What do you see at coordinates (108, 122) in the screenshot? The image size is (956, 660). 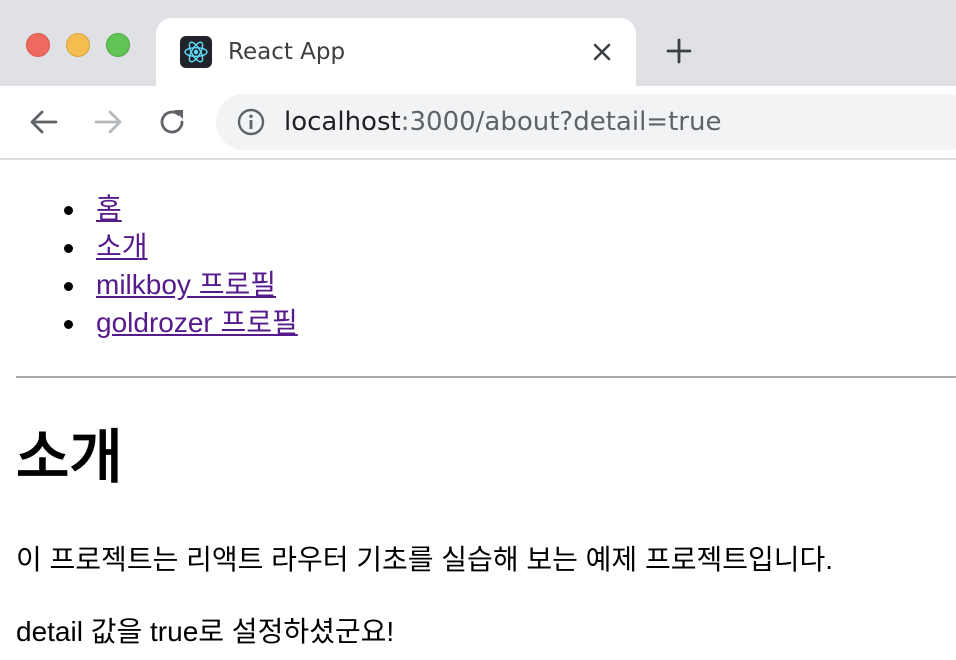 I see `forward-arrow-icon` at bounding box center [108, 122].